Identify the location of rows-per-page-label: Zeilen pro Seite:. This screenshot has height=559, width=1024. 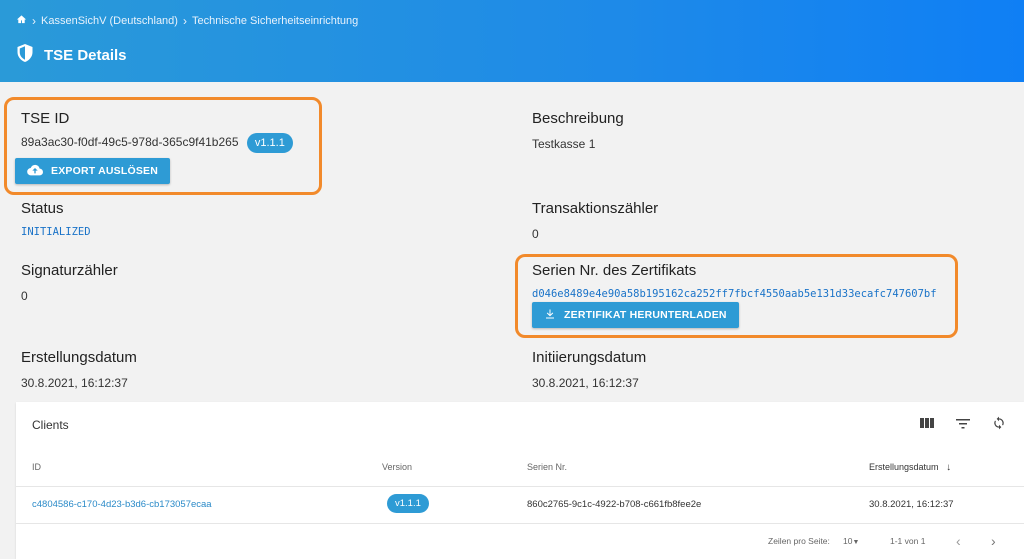
(799, 541).